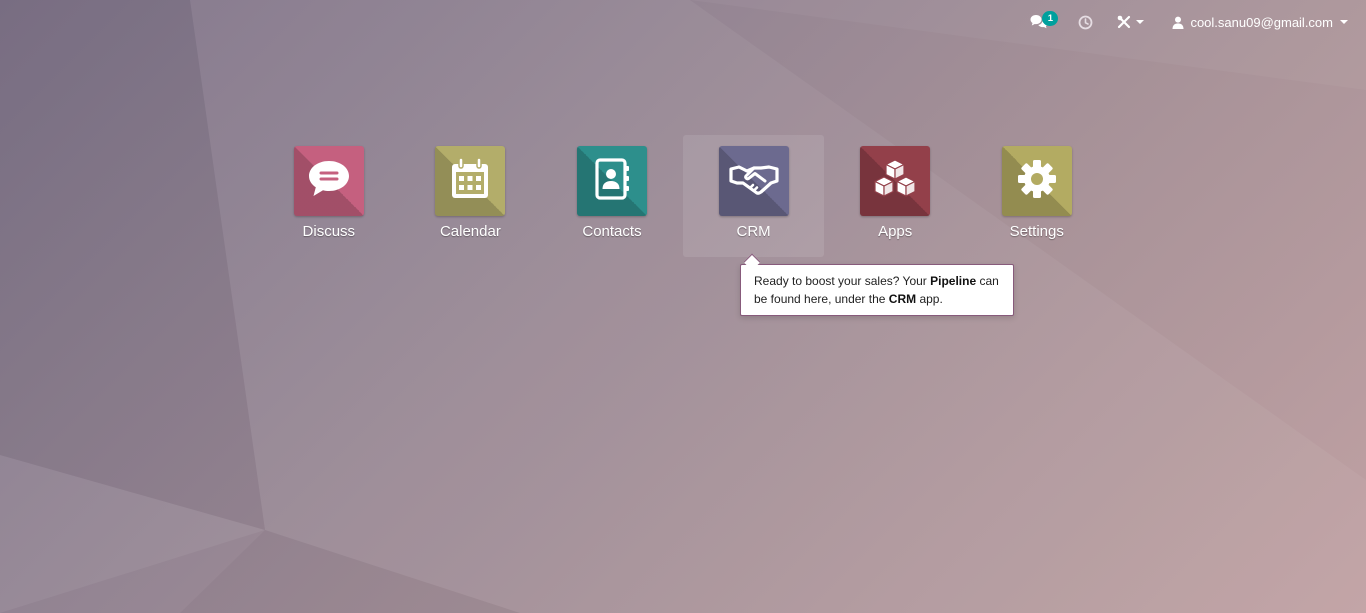 The height and width of the screenshot is (613, 1366). I want to click on calendar-icon, so click(470, 181).